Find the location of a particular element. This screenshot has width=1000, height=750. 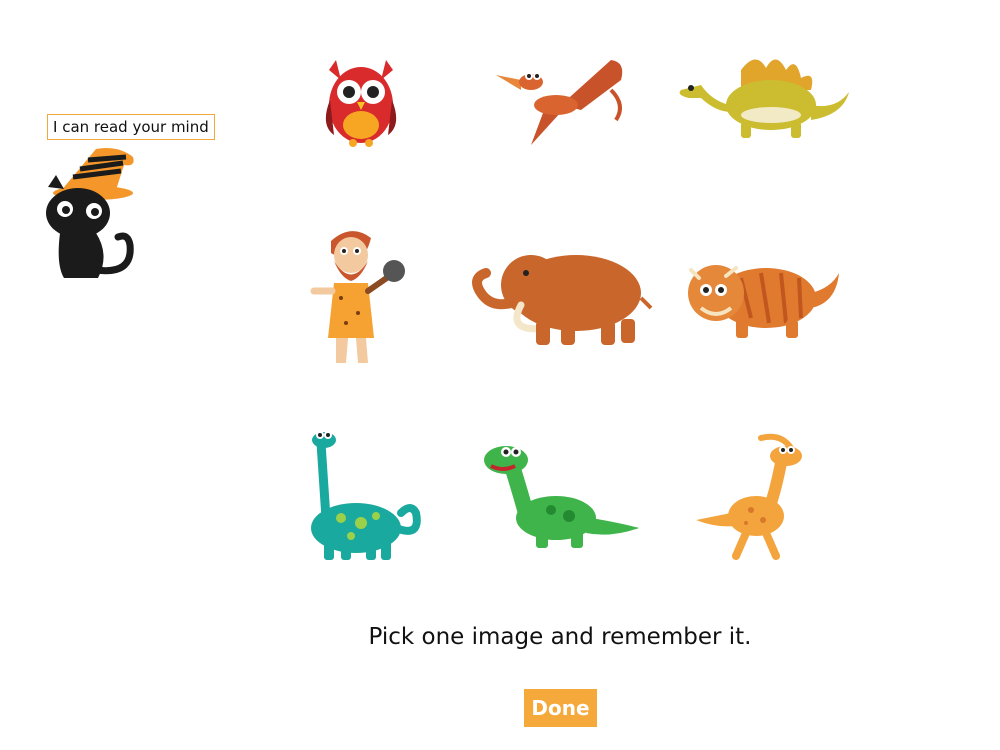

stegosaurus-image is located at coordinates (761, 100).